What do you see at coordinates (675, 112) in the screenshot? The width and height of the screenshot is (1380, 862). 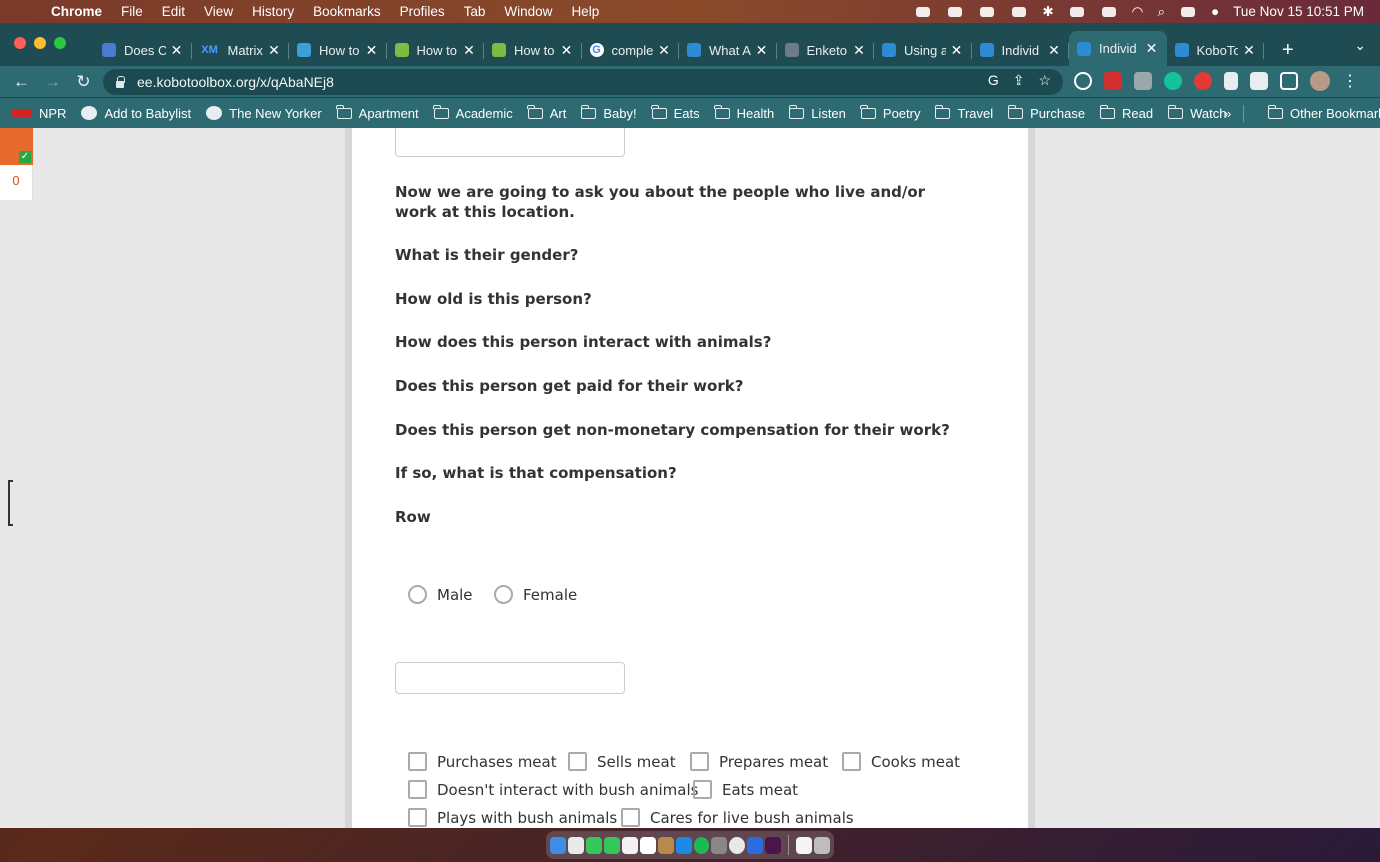 I see `bookmark-item: Eats` at bounding box center [675, 112].